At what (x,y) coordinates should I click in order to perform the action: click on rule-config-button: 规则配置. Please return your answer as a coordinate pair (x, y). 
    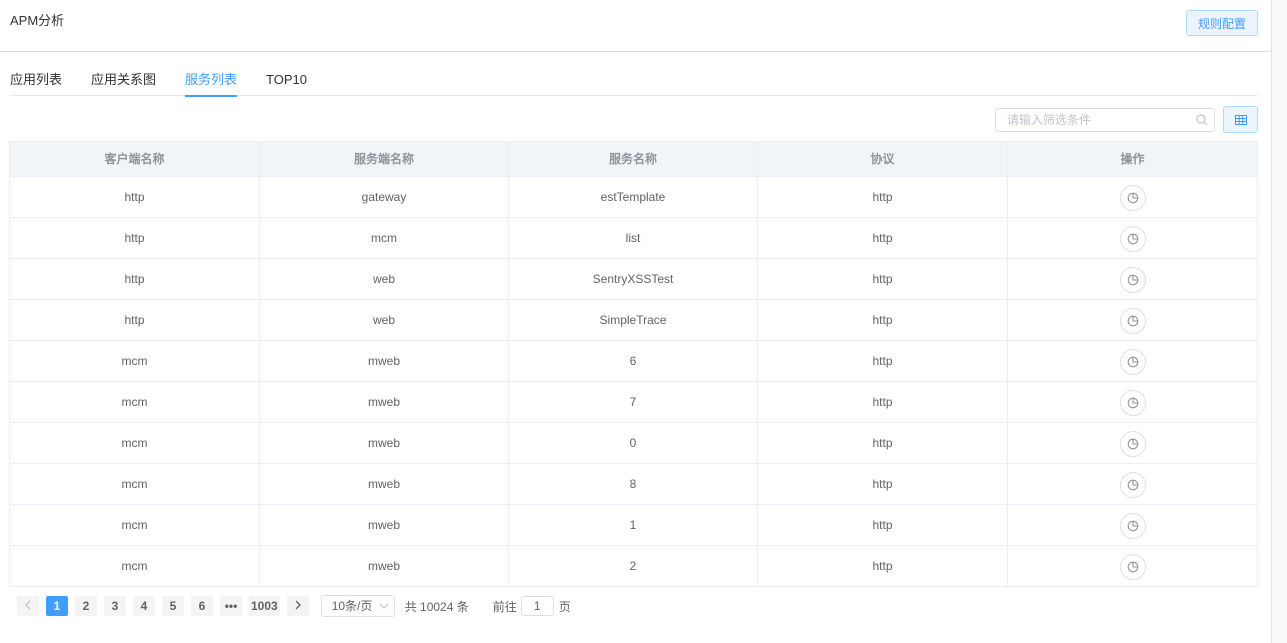
    Looking at the image, I should click on (1222, 23).